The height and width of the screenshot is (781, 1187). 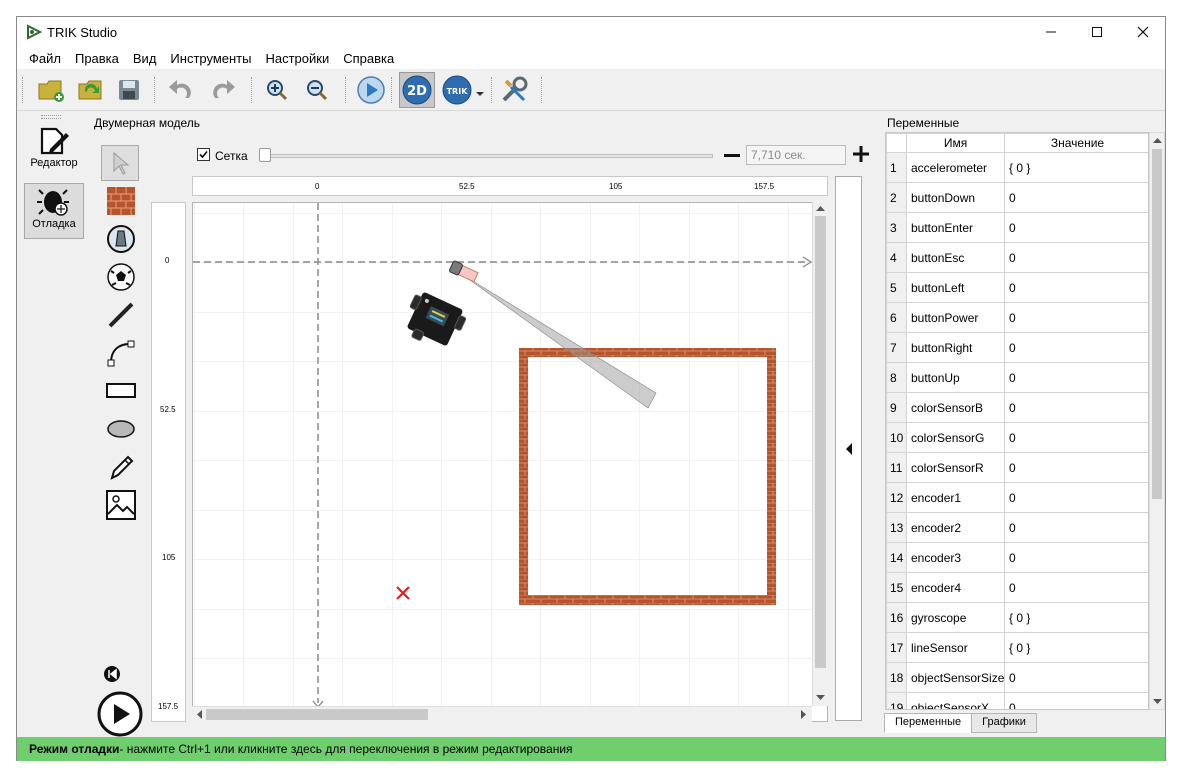 I want to click on grid-size-slider, so click(x=487, y=156).